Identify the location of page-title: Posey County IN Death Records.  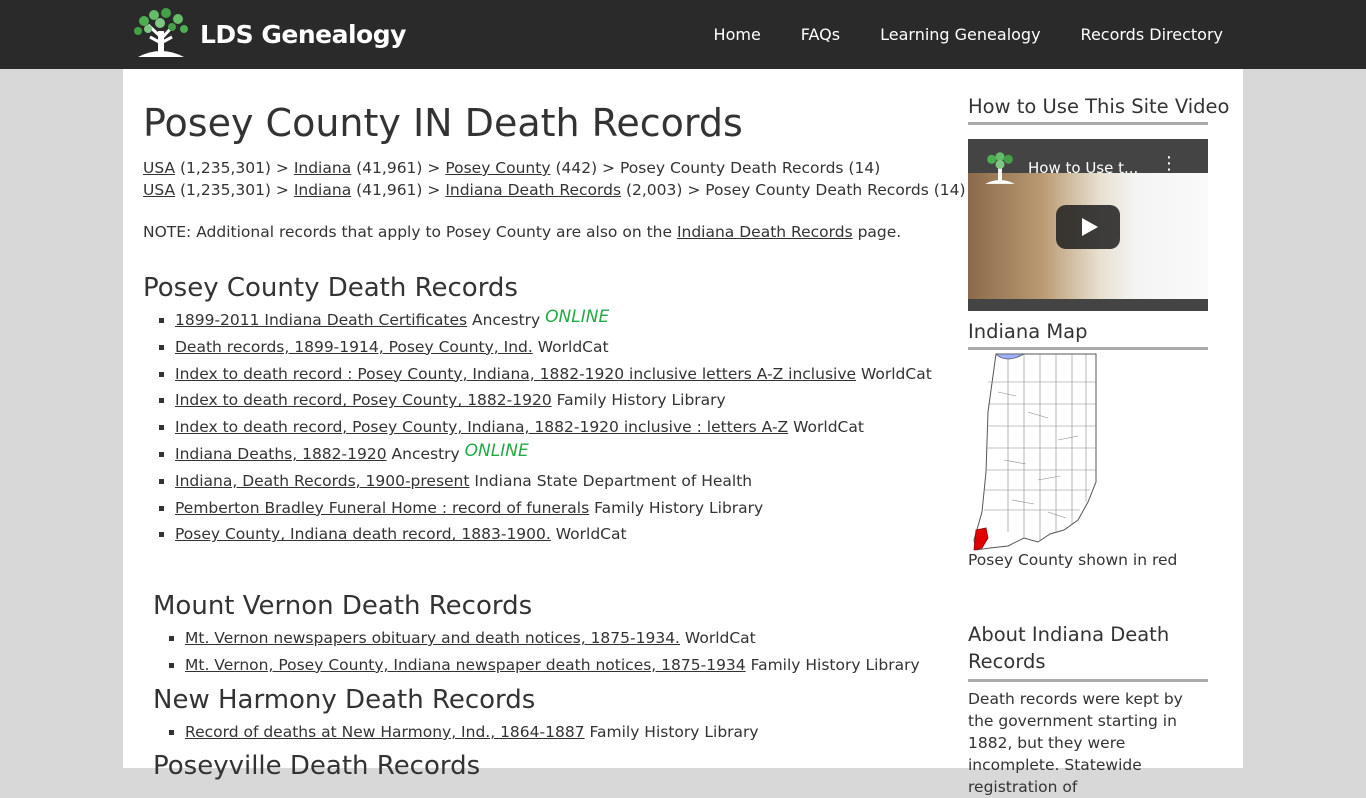
(443, 123).